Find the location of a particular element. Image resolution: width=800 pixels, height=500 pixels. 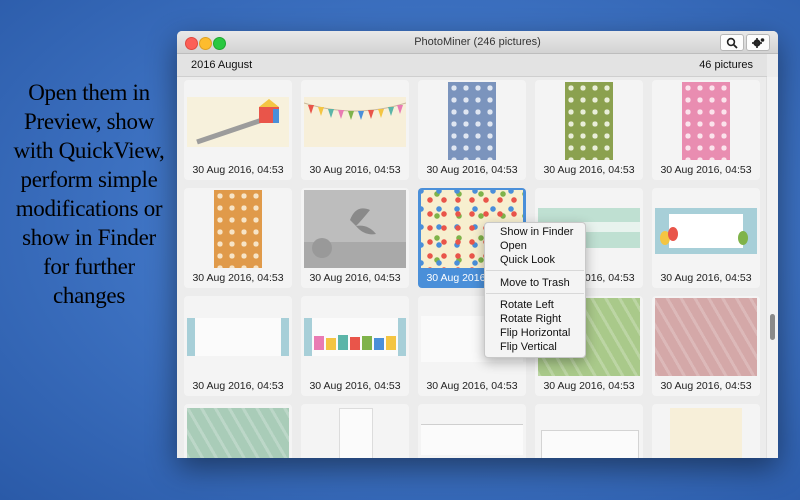

menu-item-show-in-finder: Show in Finder is located at coordinates (536, 232).